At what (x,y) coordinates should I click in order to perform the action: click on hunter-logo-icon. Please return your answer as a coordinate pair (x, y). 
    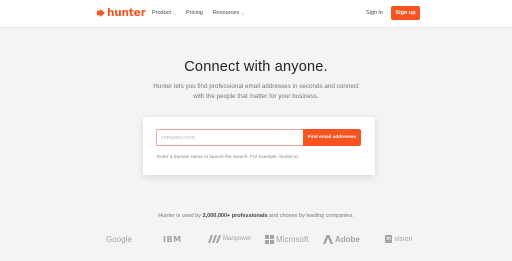
    Looking at the image, I should click on (101, 13).